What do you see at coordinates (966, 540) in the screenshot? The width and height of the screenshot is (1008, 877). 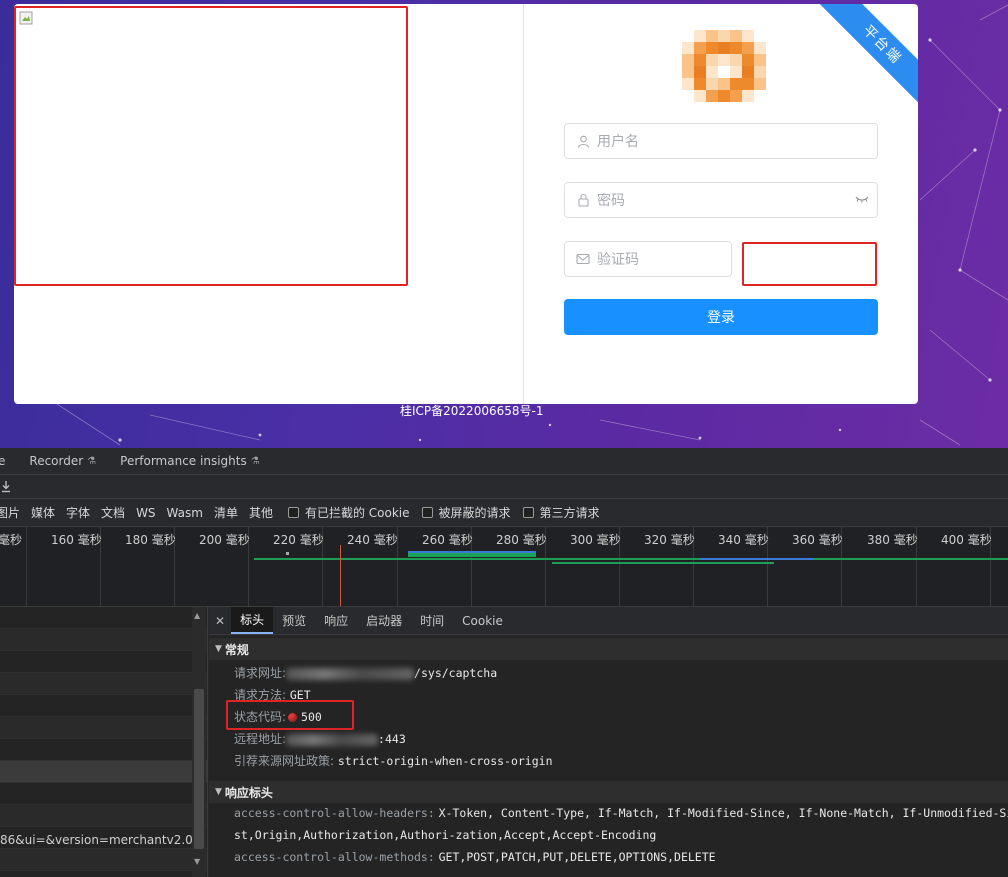 I see `timeline-tick: 400 毫秒` at bounding box center [966, 540].